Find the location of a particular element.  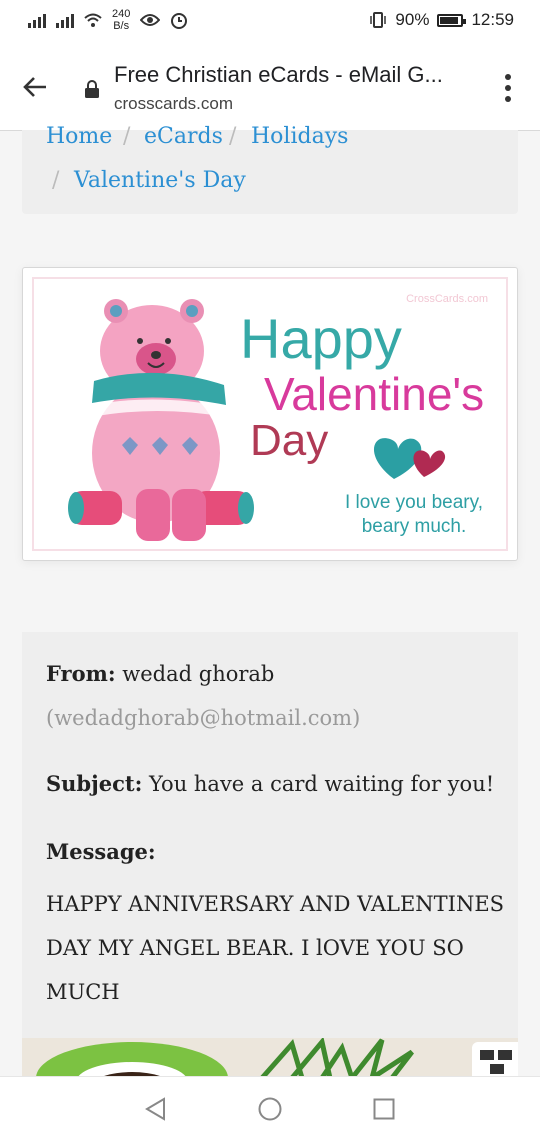

from-row: From: wedad ghorab is located at coordinates (276, 674).